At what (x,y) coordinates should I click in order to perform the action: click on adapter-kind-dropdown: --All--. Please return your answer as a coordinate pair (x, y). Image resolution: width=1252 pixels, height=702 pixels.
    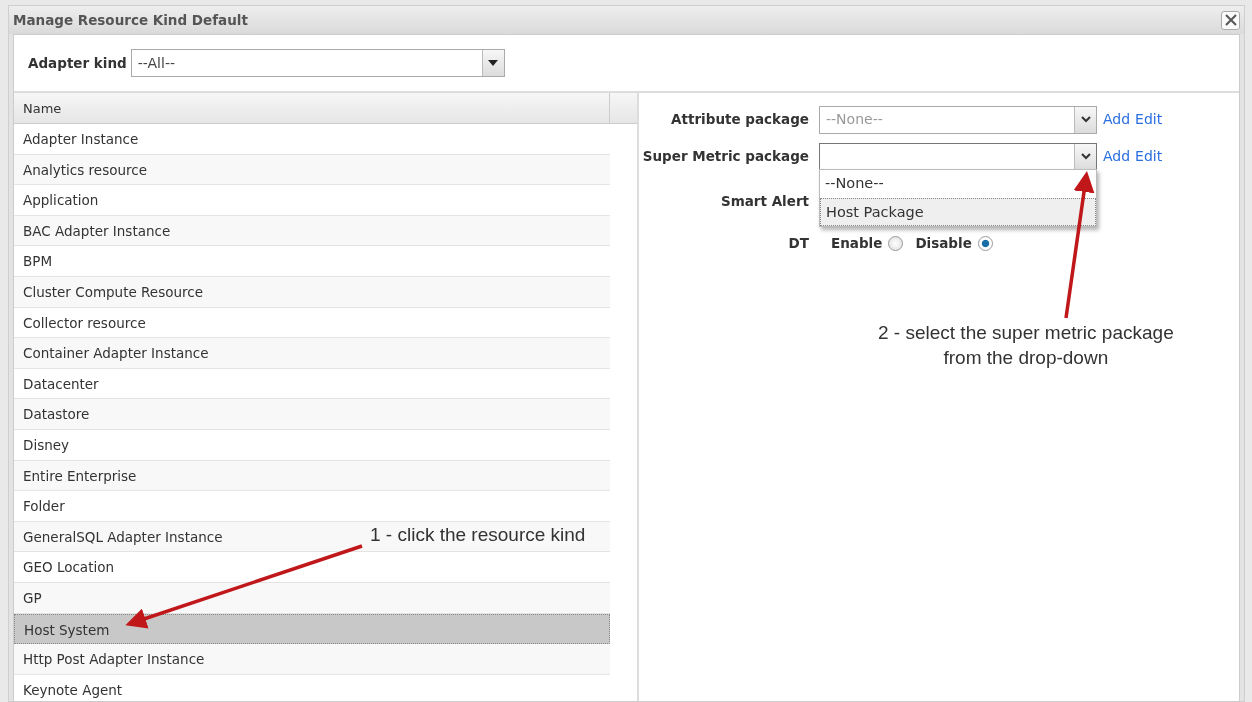
    Looking at the image, I should click on (317, 63).